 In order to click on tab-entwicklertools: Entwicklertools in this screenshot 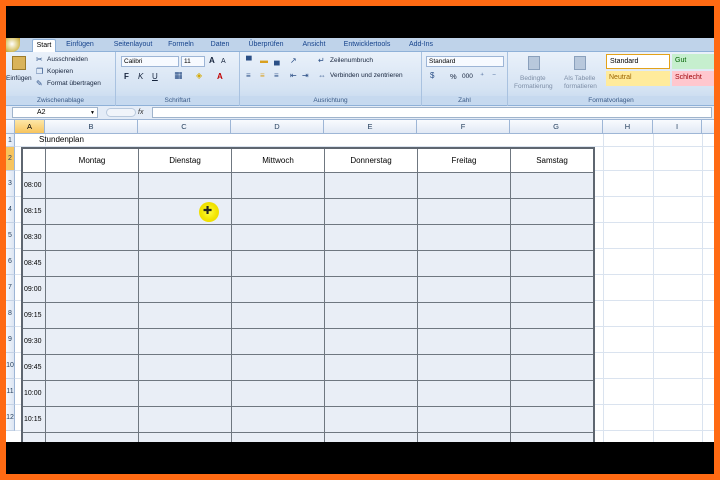, I will do `click(367, 45)`.